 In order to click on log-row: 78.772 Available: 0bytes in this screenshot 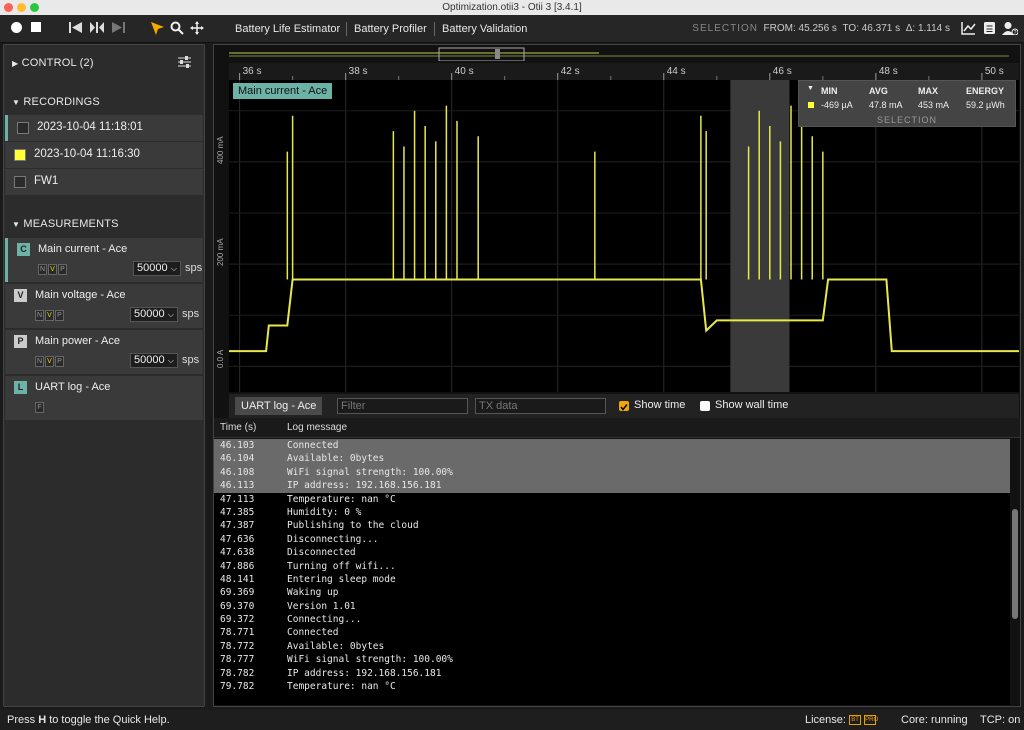, I will do `click(612, 646)`.